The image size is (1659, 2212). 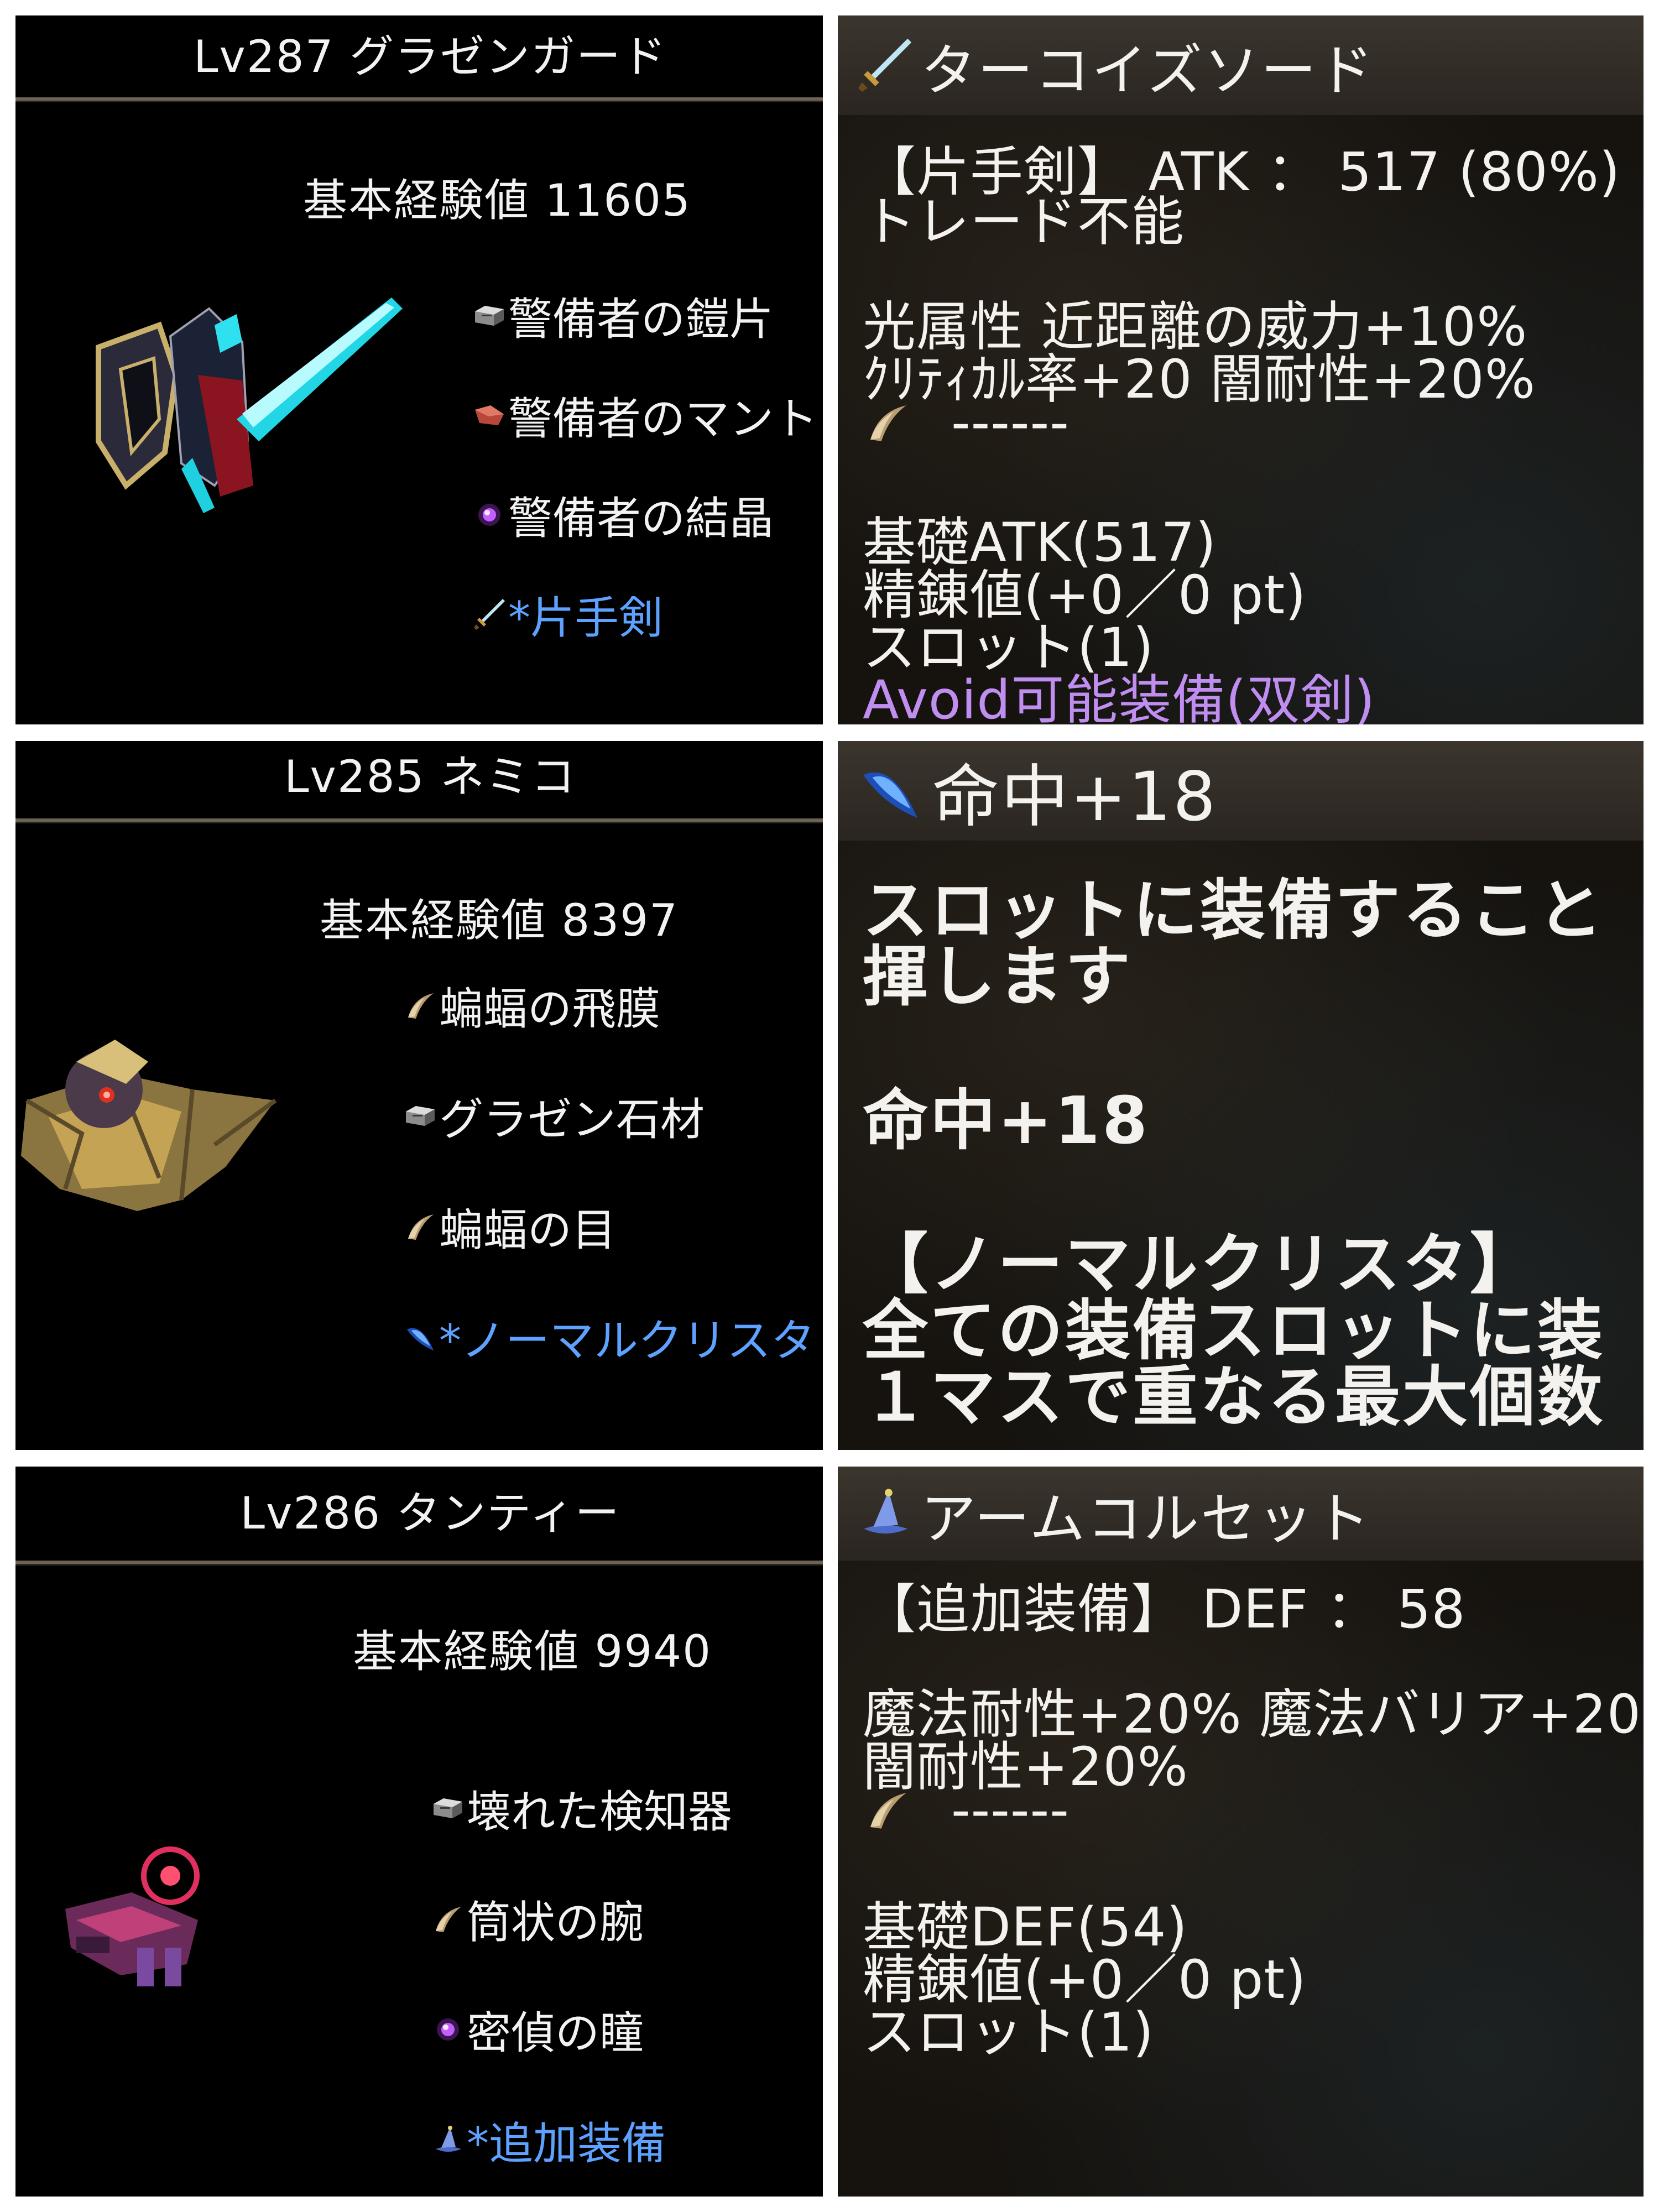 I want to click on red-cloth-icon, so click(x=490, y=416).